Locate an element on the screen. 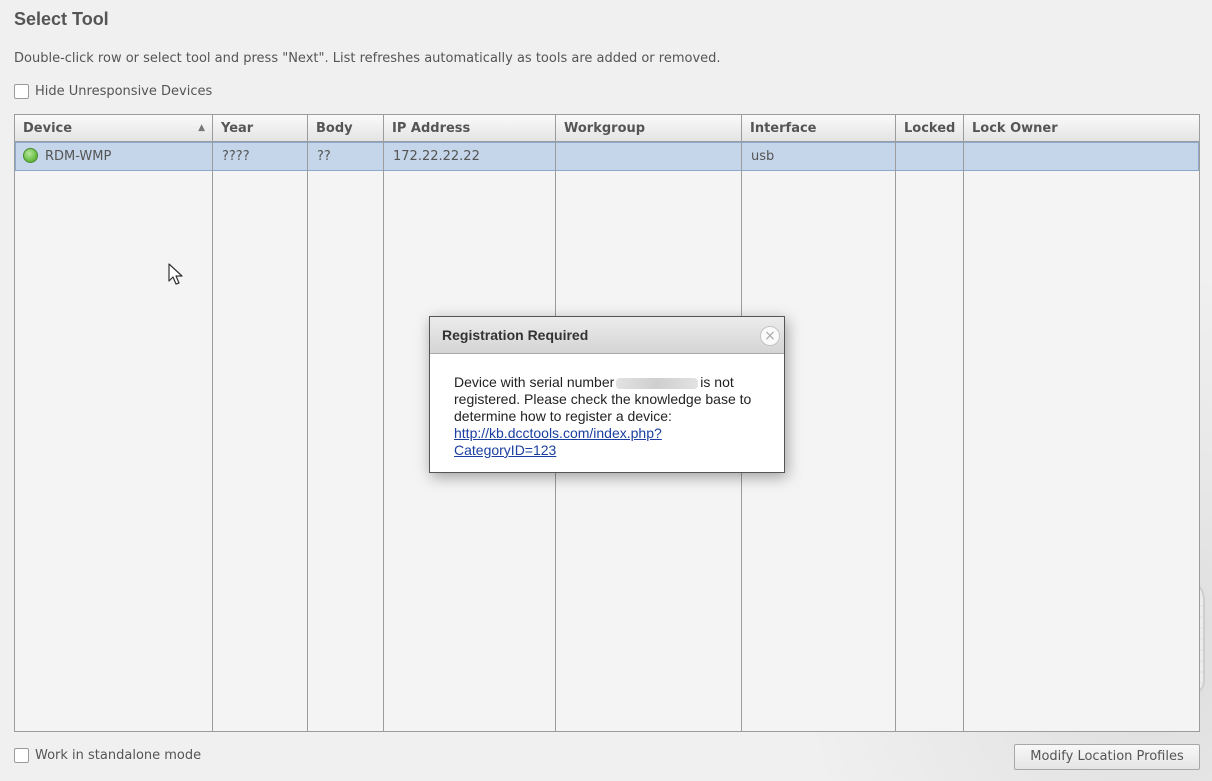 This screenshot has height=781, width=1212. hide-unresponsive-label: Hide Unresponsive Devices is located at coordinates (124, 91).